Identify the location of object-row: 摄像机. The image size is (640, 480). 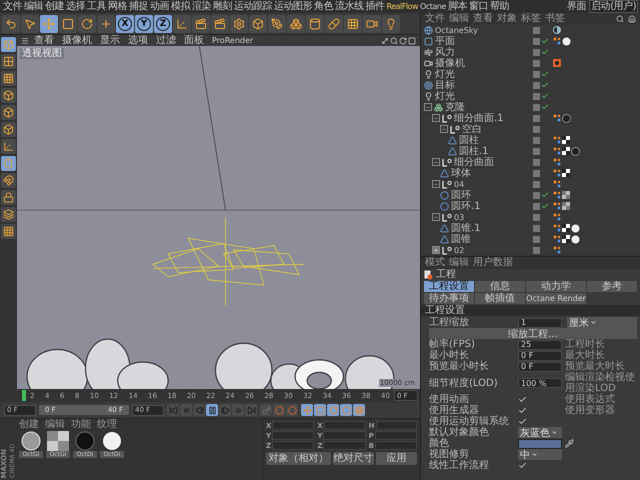
(530, 63).